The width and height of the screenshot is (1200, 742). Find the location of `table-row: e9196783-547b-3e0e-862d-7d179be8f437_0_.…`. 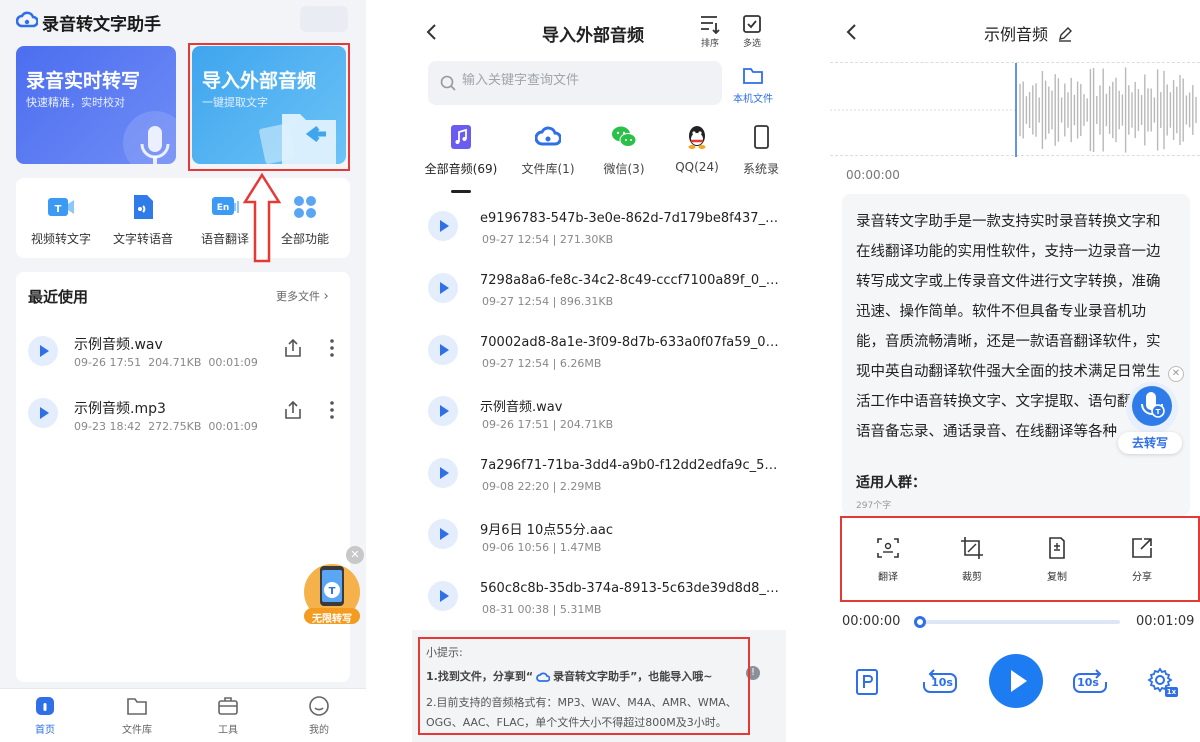

table-row: e9196783-547b-3e0e-862d-7d179be8f437_0_.… is located at coordinates (599, 240).